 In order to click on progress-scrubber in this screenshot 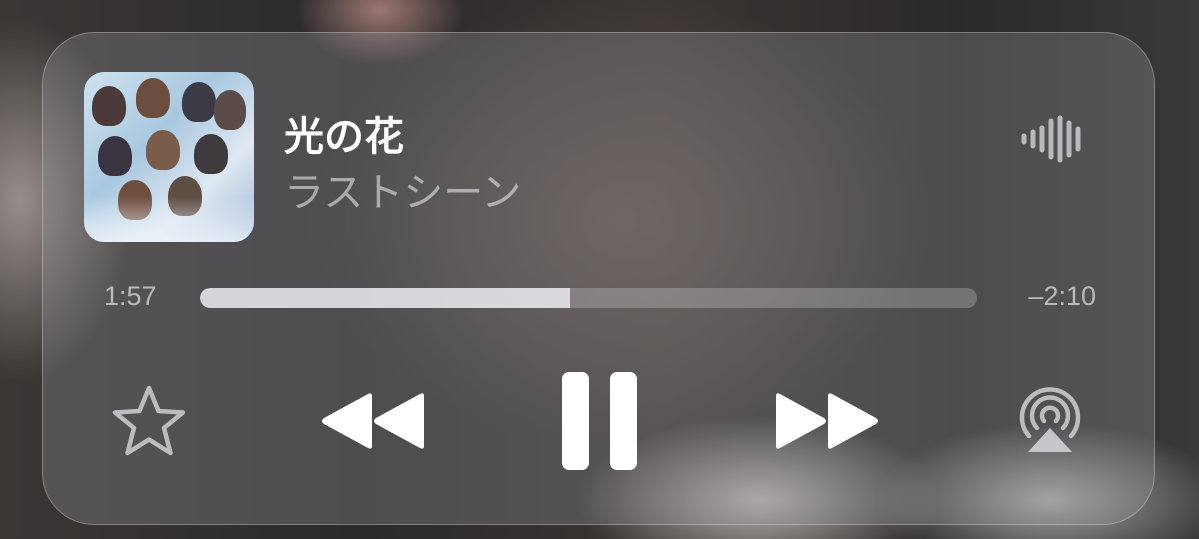, I will do `click(588, 298)`.